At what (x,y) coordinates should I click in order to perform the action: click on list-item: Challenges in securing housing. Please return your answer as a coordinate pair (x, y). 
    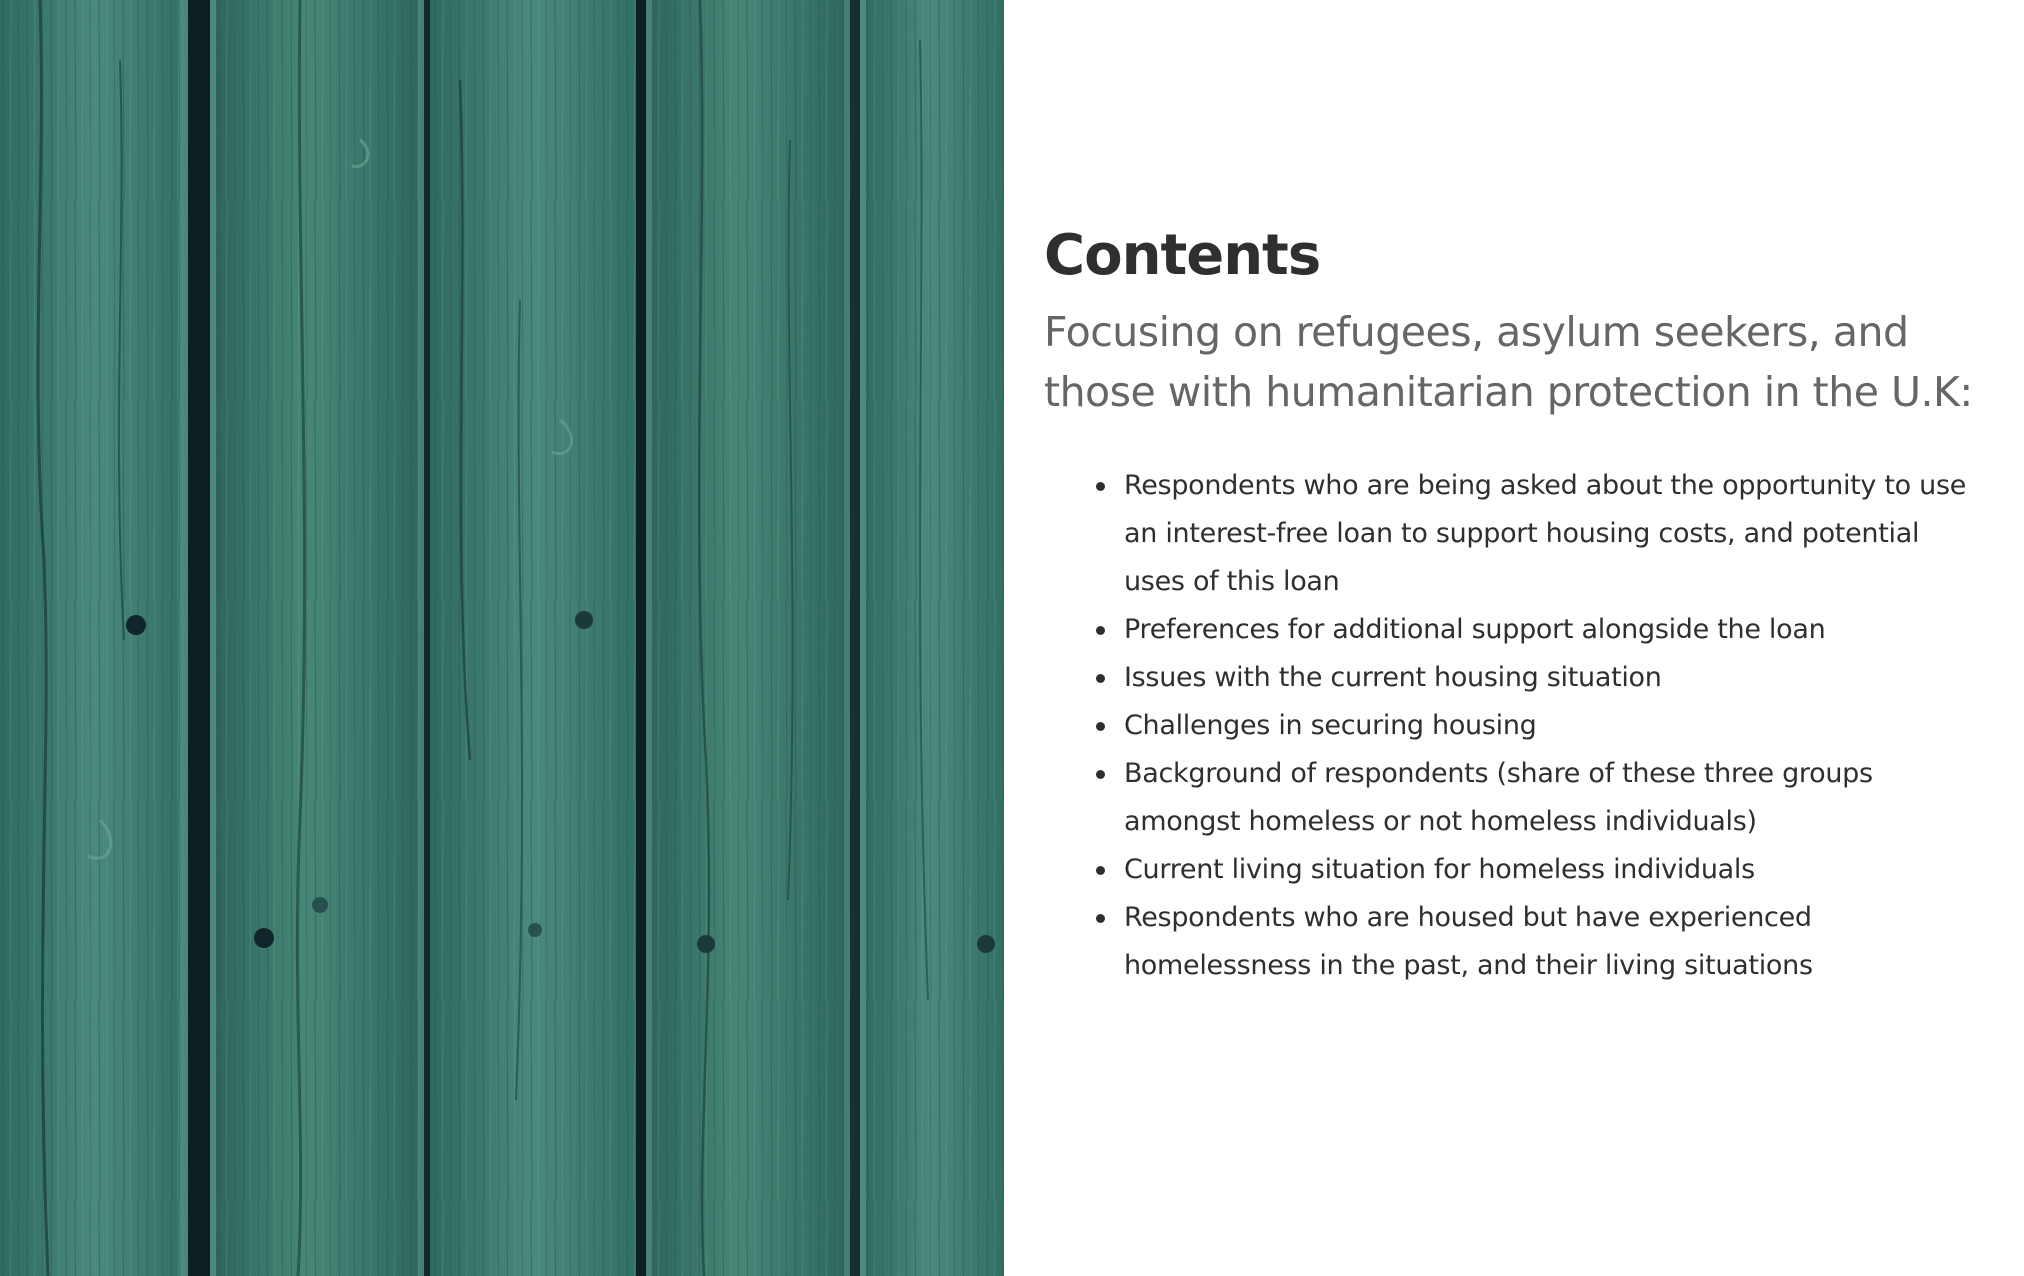
    Looking at the image, I should click on (1540, 726).